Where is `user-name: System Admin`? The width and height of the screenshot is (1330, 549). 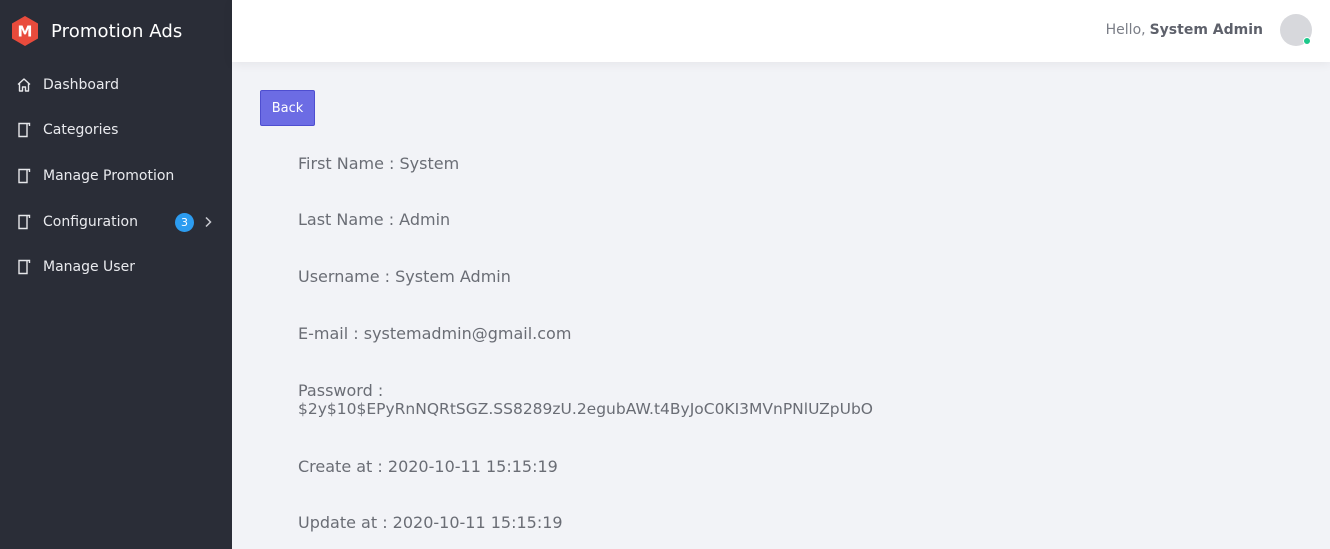
user-name: System Admin is located at coordinates (1206, 30).